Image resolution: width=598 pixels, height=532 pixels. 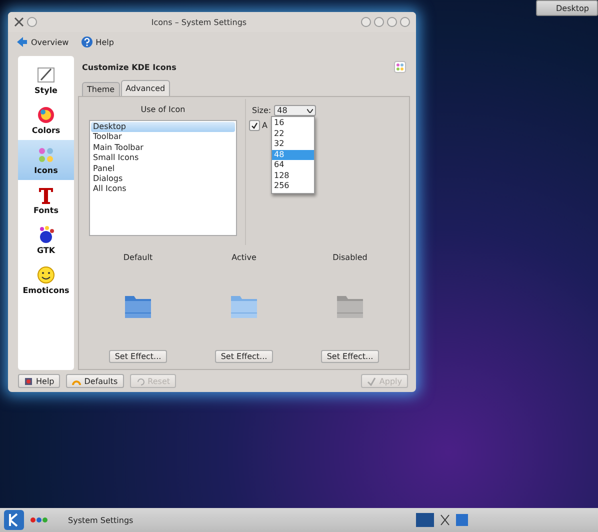 I want to click on list-item: Main Toolbar, so click(x=163, y=148).